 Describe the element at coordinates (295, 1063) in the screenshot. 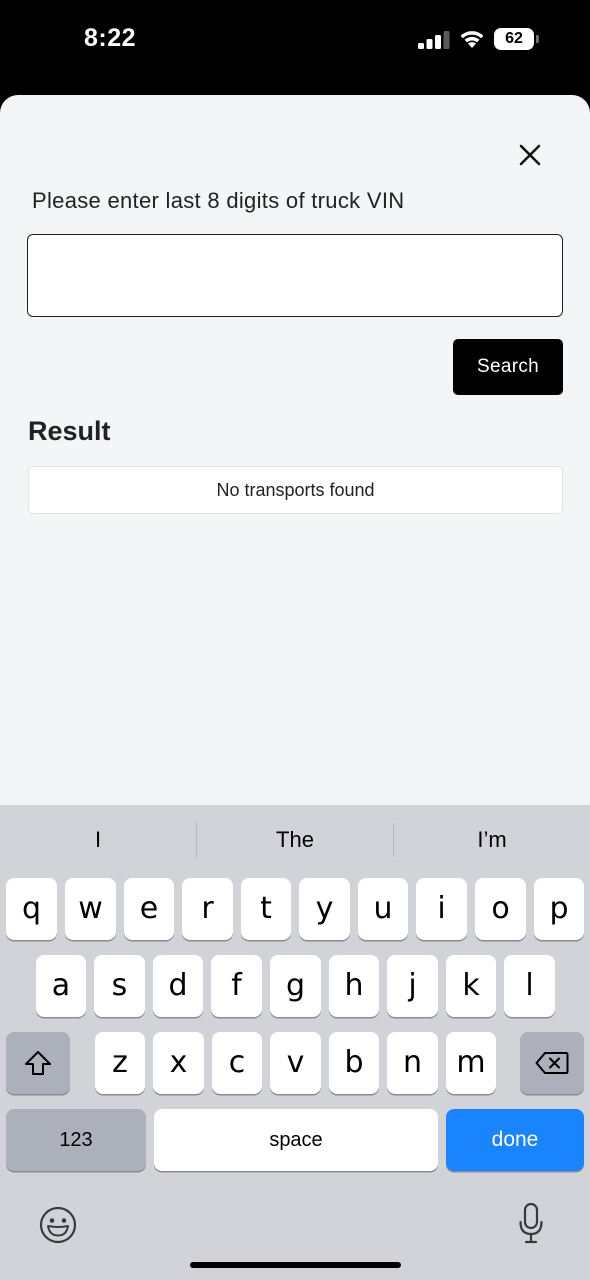

I see `key-v: v` at that location.